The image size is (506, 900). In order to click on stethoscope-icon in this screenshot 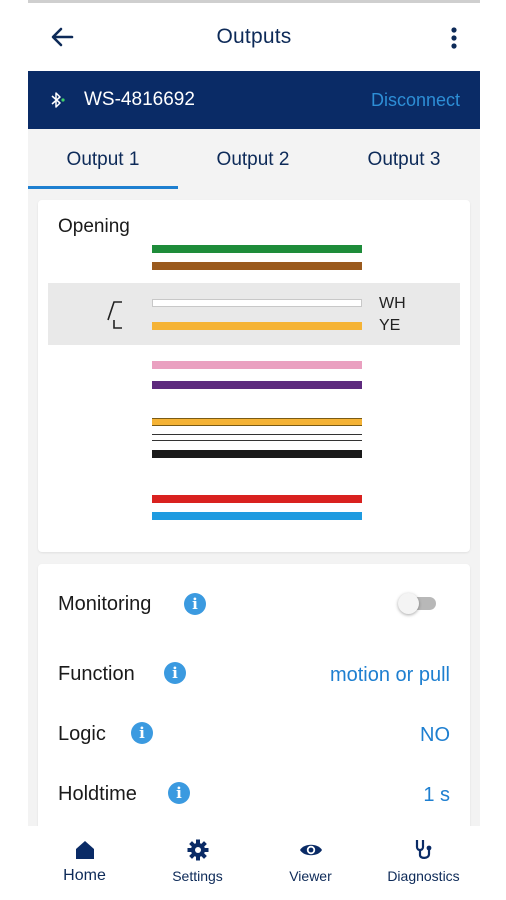, I will do `click(423, 849)`.